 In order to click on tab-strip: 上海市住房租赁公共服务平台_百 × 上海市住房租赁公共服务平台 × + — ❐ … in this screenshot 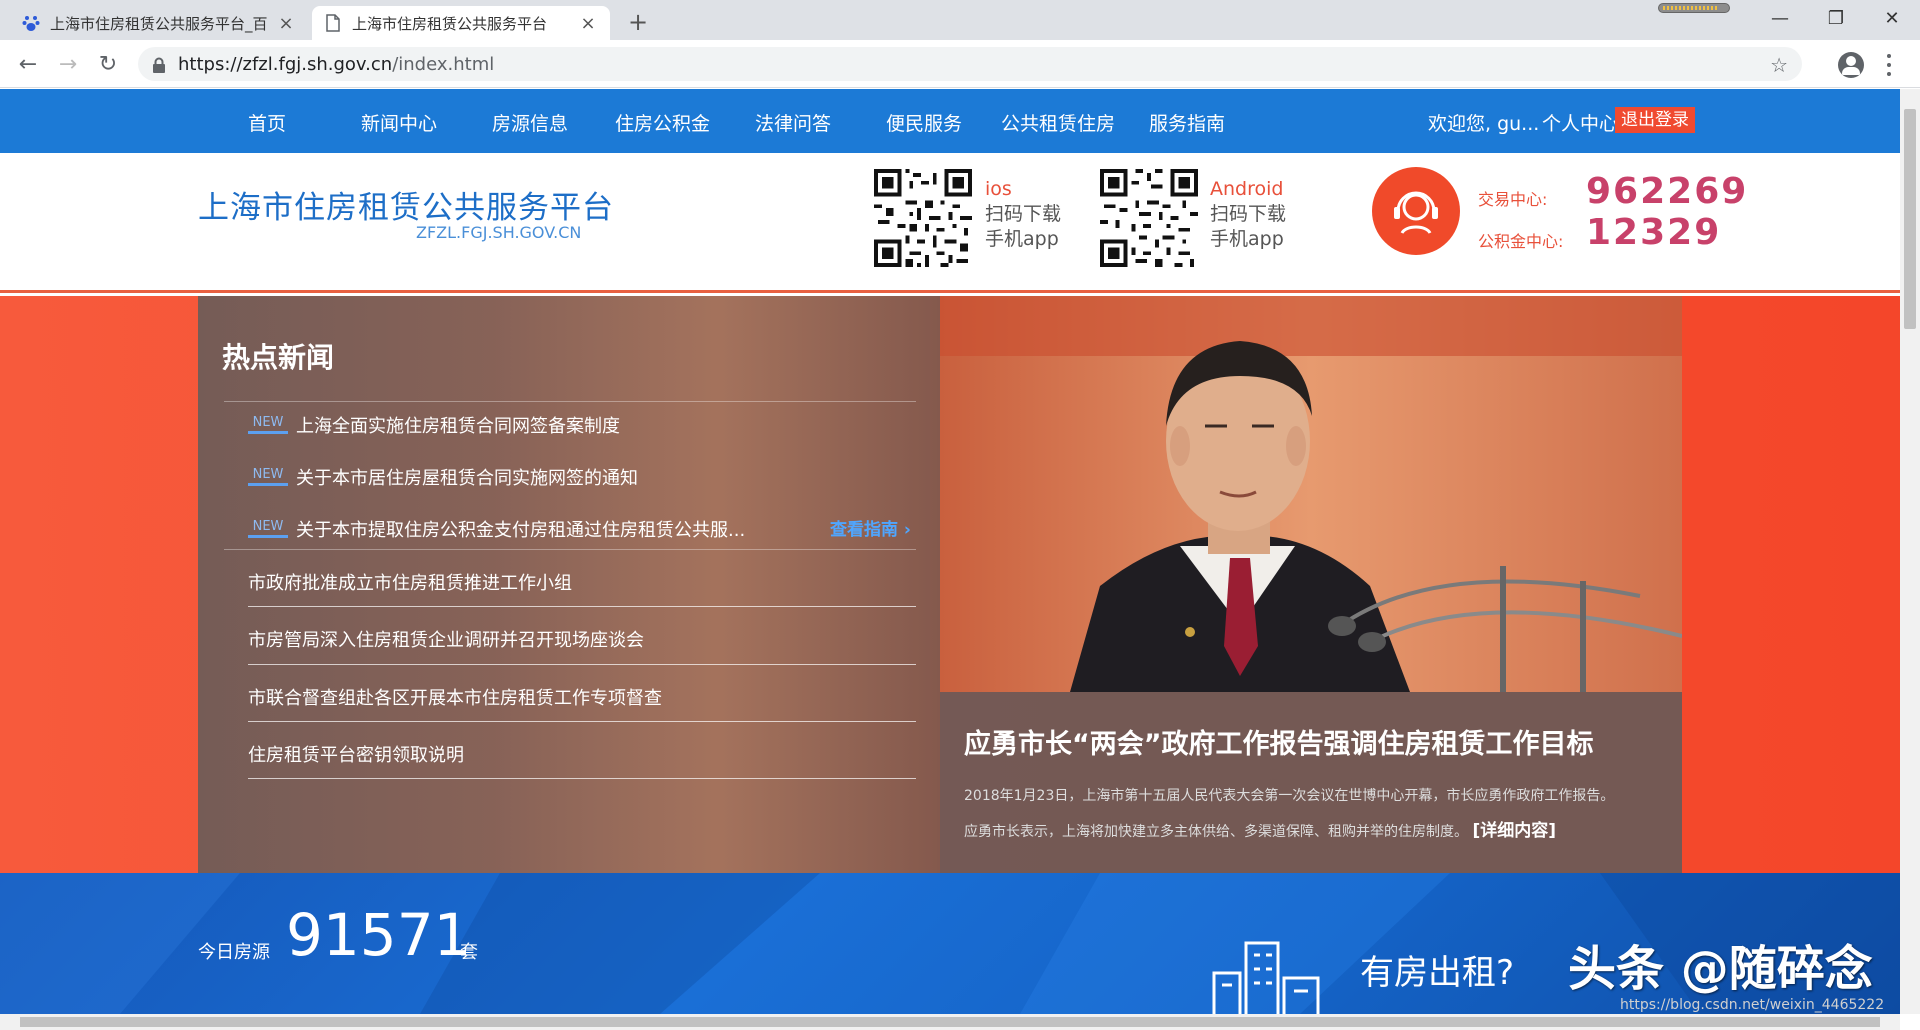, I will do `click(960, 20)`.